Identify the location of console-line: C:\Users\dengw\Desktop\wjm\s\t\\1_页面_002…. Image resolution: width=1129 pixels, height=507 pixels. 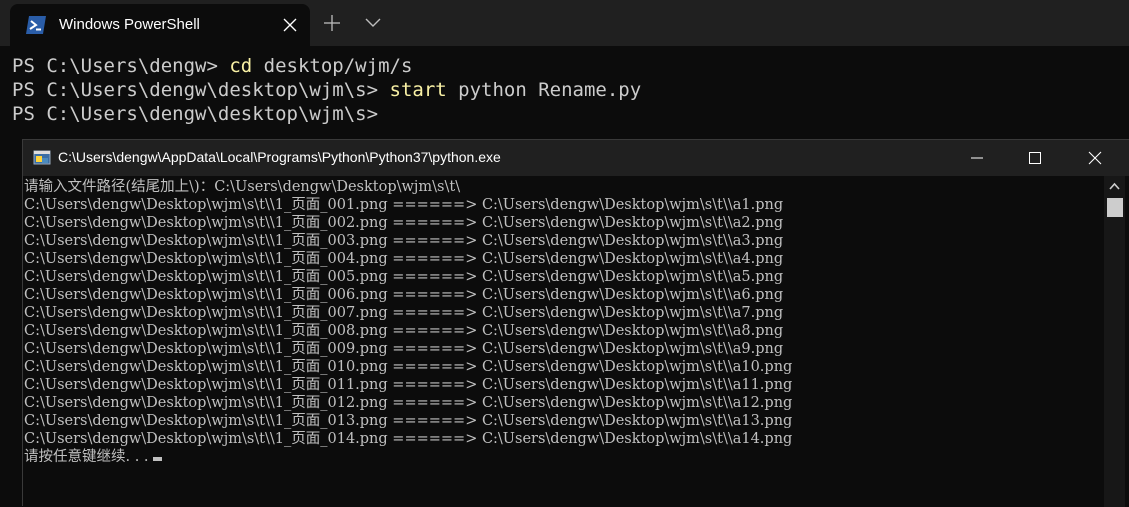
(404, 223).